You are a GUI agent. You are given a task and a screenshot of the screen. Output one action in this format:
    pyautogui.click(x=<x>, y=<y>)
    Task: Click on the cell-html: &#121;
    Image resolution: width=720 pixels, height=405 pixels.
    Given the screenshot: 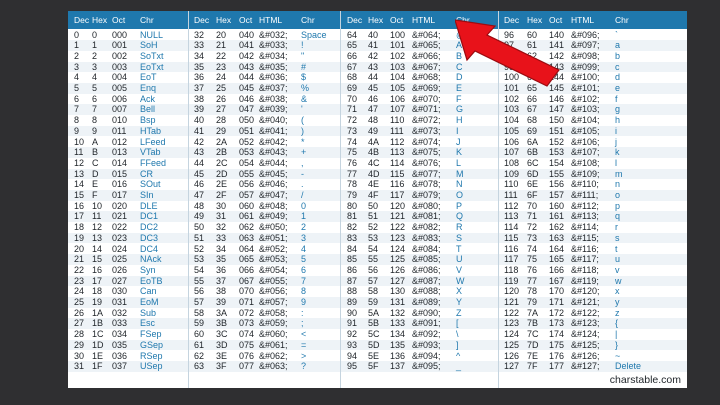 What is the action you would take?
    pyautogui.click(x=585, y=302)
    